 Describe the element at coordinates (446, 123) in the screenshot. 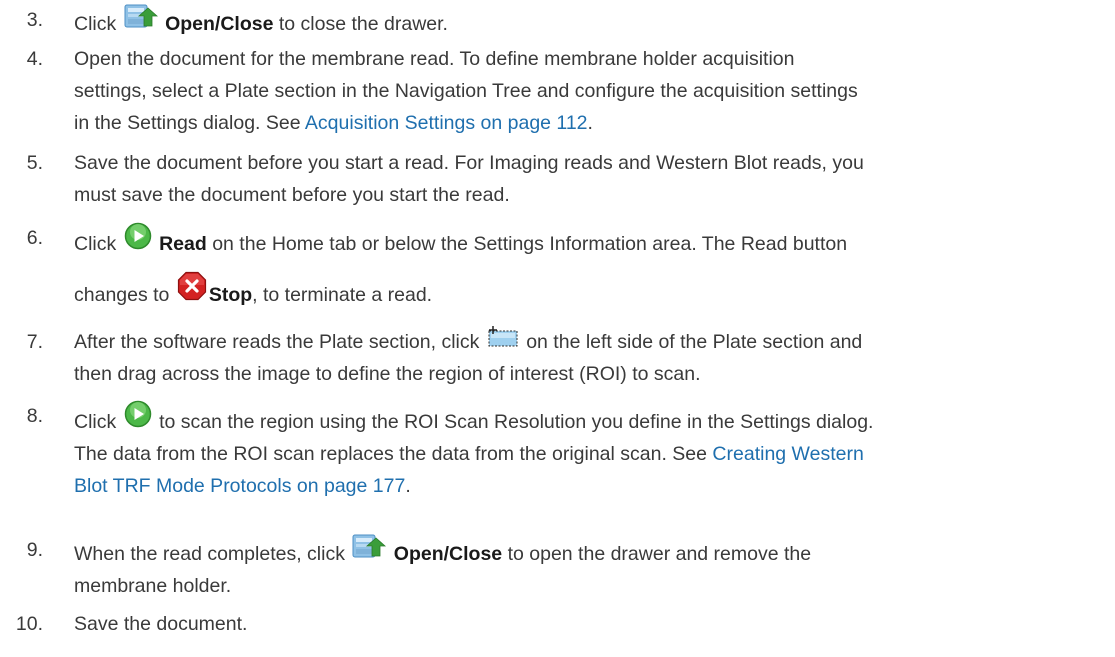

I see `acquisition-settings-link: Acquisition Settings on page 112` at that location.